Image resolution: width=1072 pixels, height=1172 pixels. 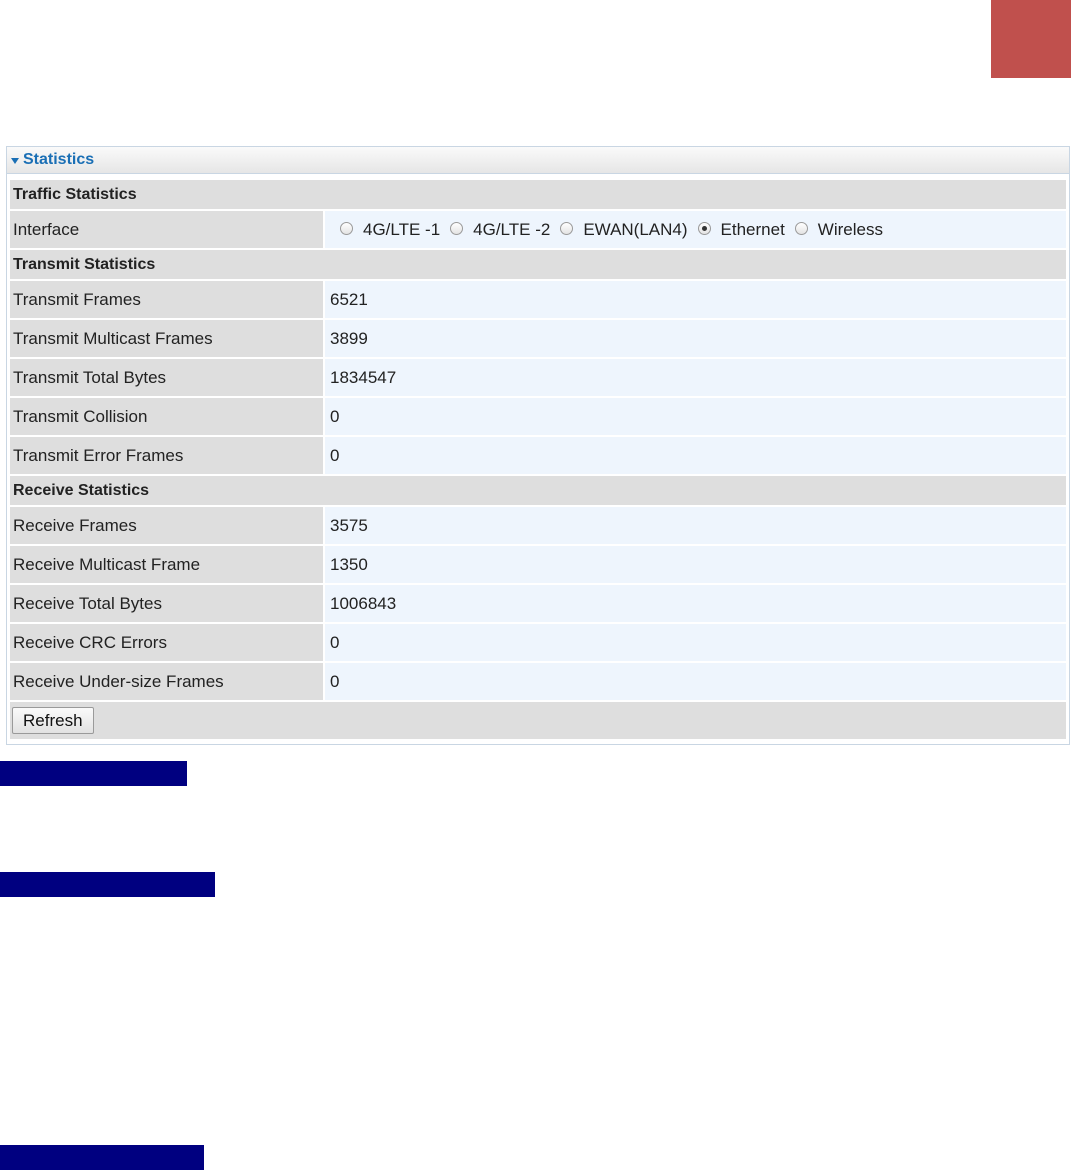 I want to click on section-transmit-statistics: Transmit Statistics, so click(x=538, y=264).